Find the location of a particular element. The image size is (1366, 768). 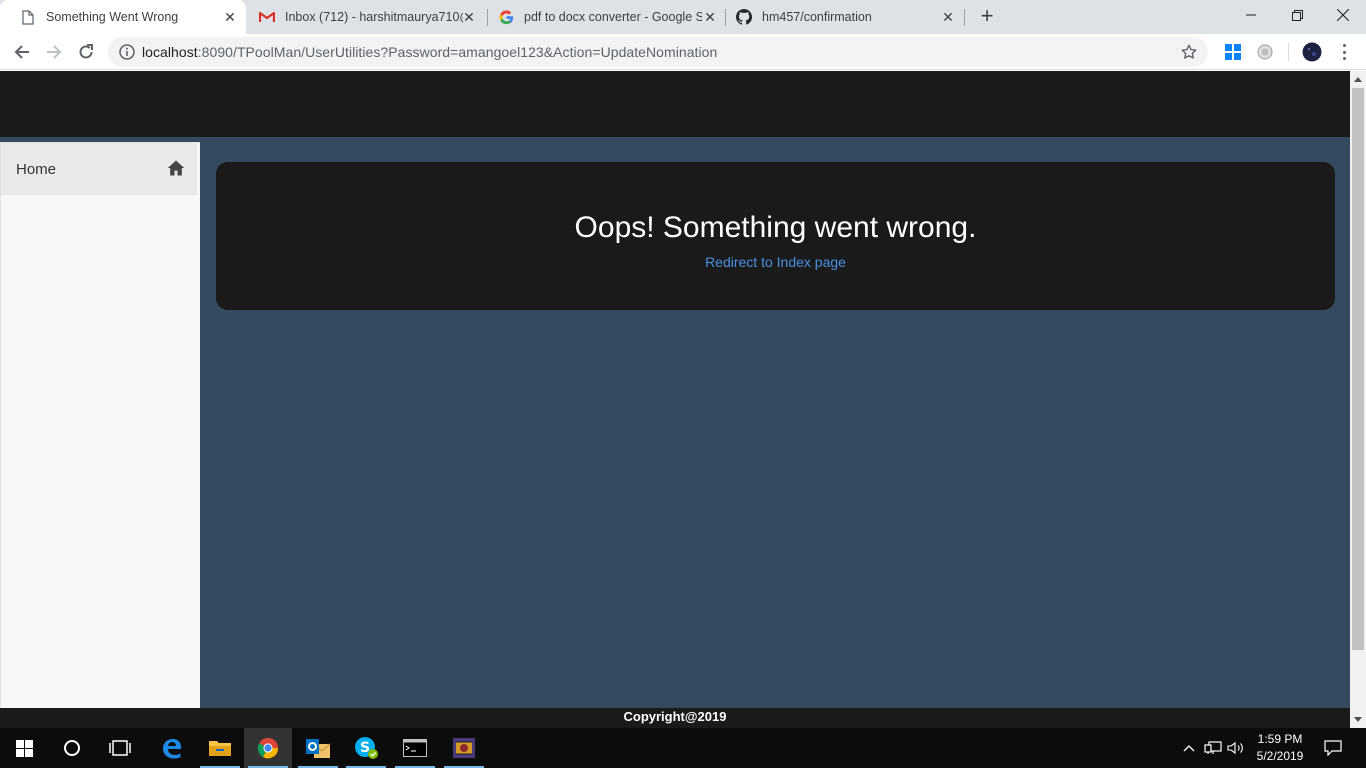

tab-pdf-converter: pdf to docx converter - Google S ✕ is located at coordinates (602, 17).